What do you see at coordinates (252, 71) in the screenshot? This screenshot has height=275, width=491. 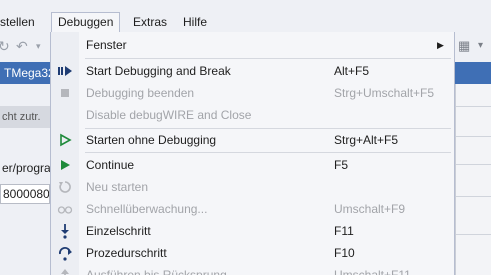 I see `menu-item-start-debugging-and-break: Start Debugging and Break Alt+F5` at bounding box center [252, 71].